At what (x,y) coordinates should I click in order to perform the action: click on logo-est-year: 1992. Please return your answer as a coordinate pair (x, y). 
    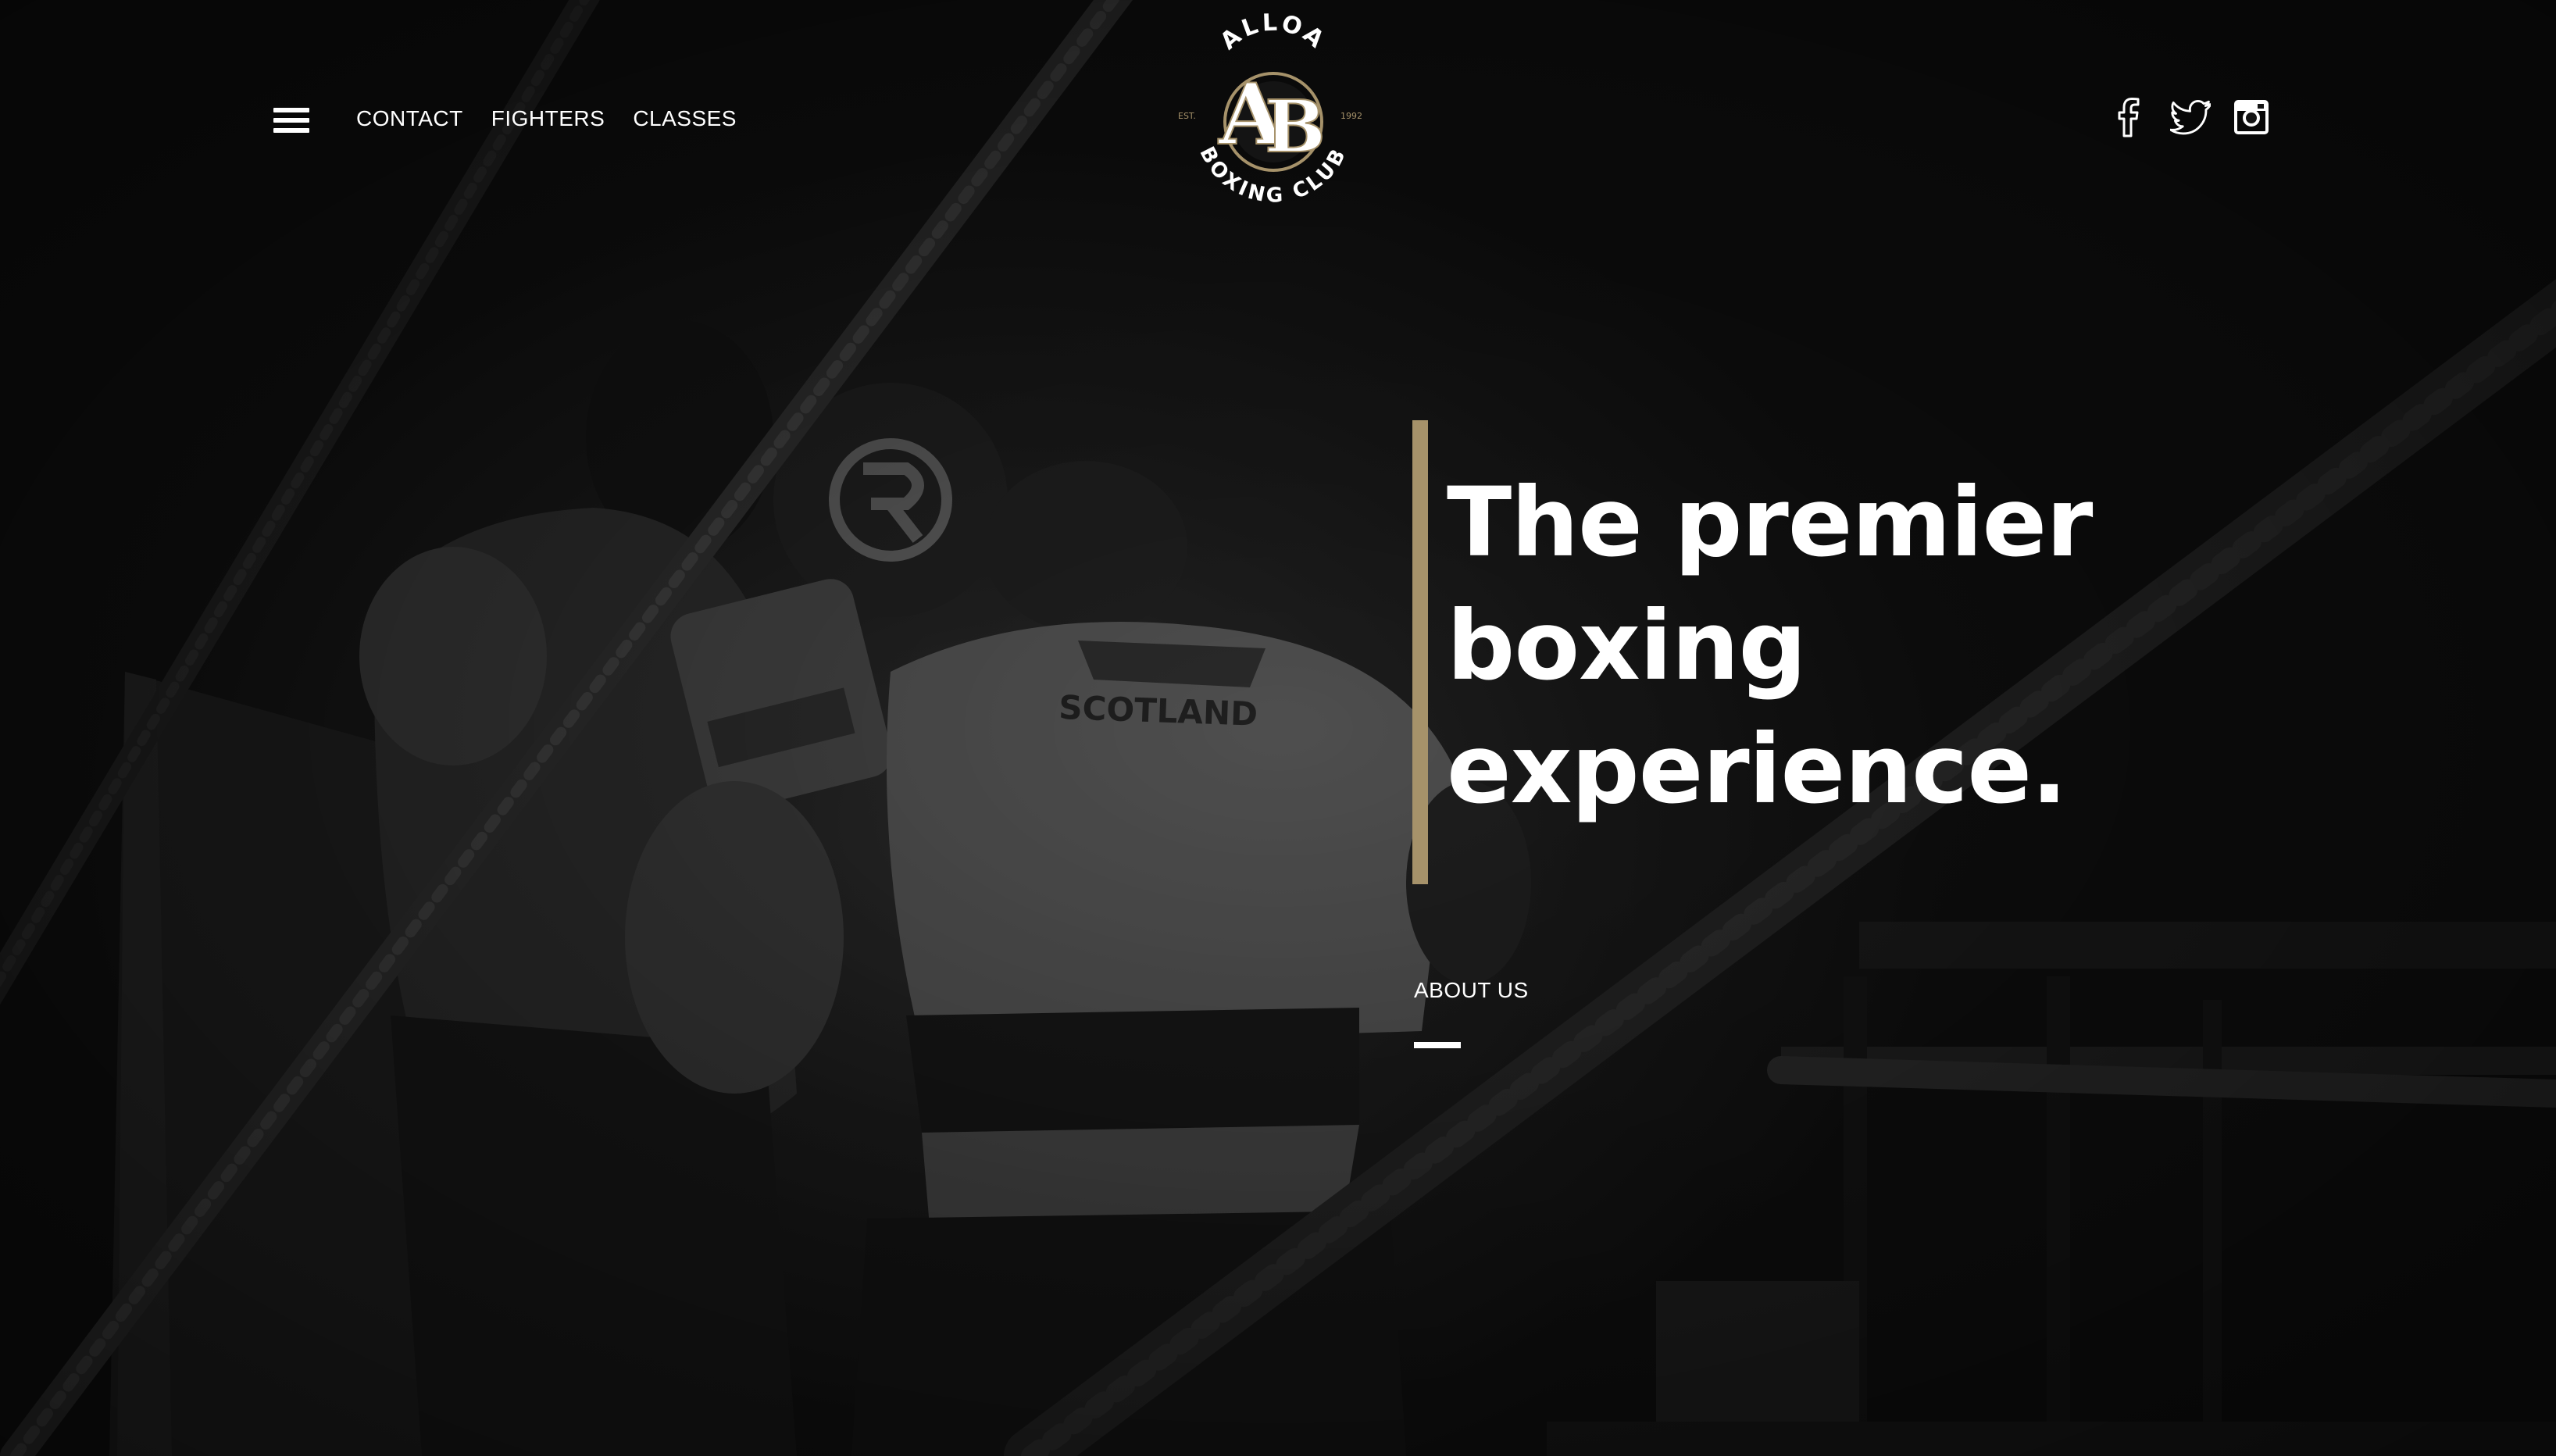
    Looking at the image, I should click on (1351, 116).